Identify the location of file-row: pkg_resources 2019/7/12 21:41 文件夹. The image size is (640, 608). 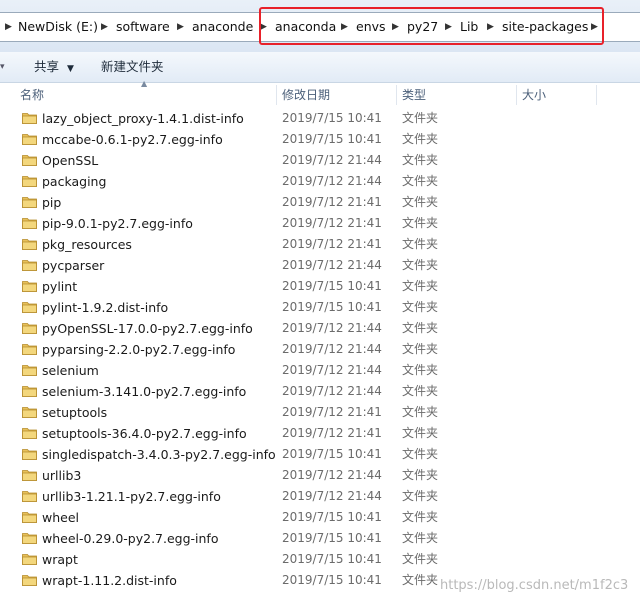
(320, 244).